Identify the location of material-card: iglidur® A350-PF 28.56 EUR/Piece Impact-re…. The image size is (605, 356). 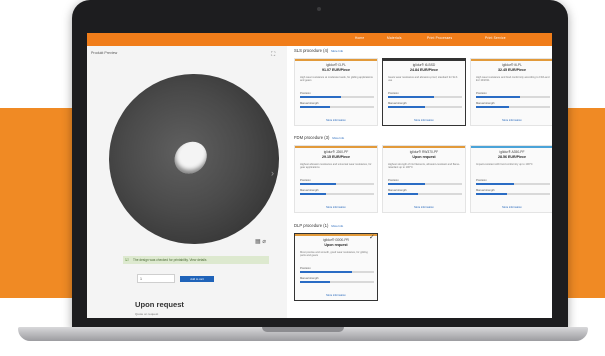
(511, 179).